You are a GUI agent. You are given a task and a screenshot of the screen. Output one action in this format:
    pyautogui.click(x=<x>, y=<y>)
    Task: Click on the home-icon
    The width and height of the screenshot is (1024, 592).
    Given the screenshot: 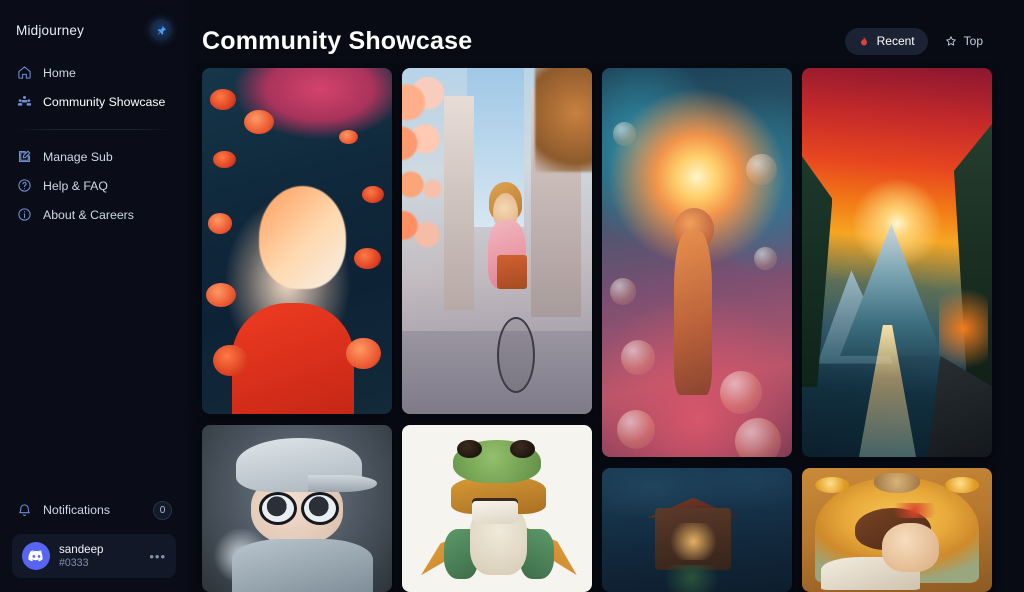 What is the action you would take?
    pyautogui.click(x=24, y=73)
    